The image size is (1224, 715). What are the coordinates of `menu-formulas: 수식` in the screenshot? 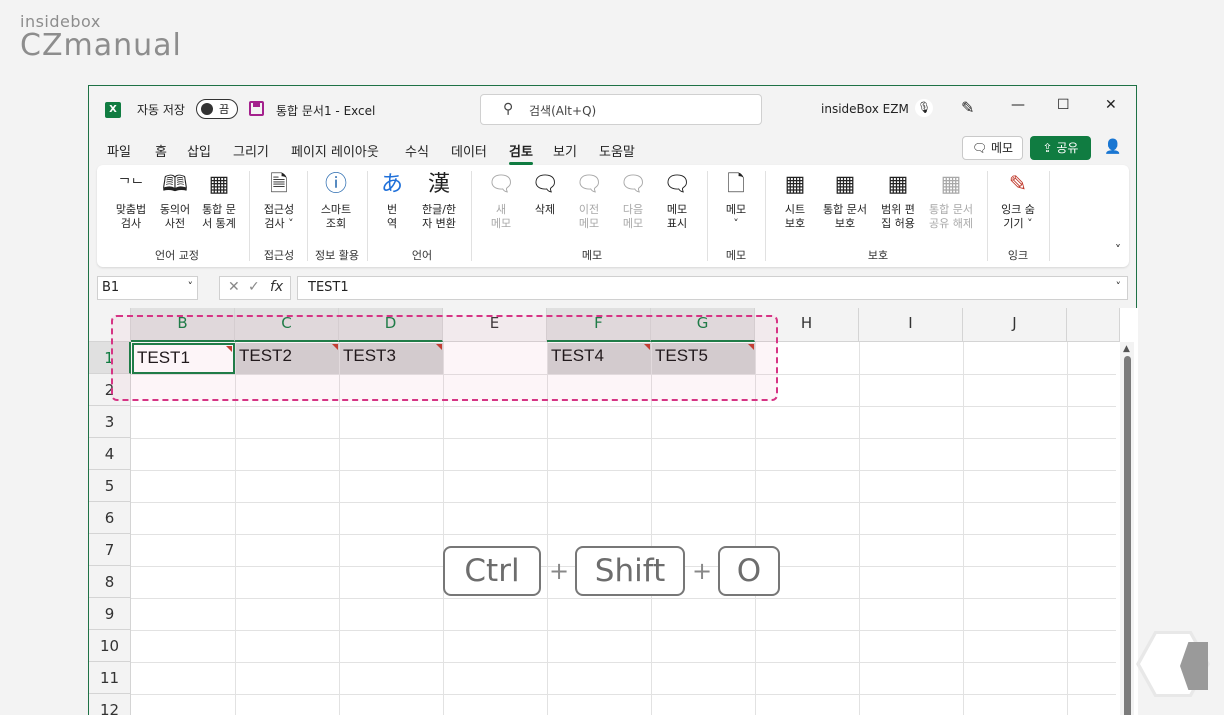 It's located at (417, 150).